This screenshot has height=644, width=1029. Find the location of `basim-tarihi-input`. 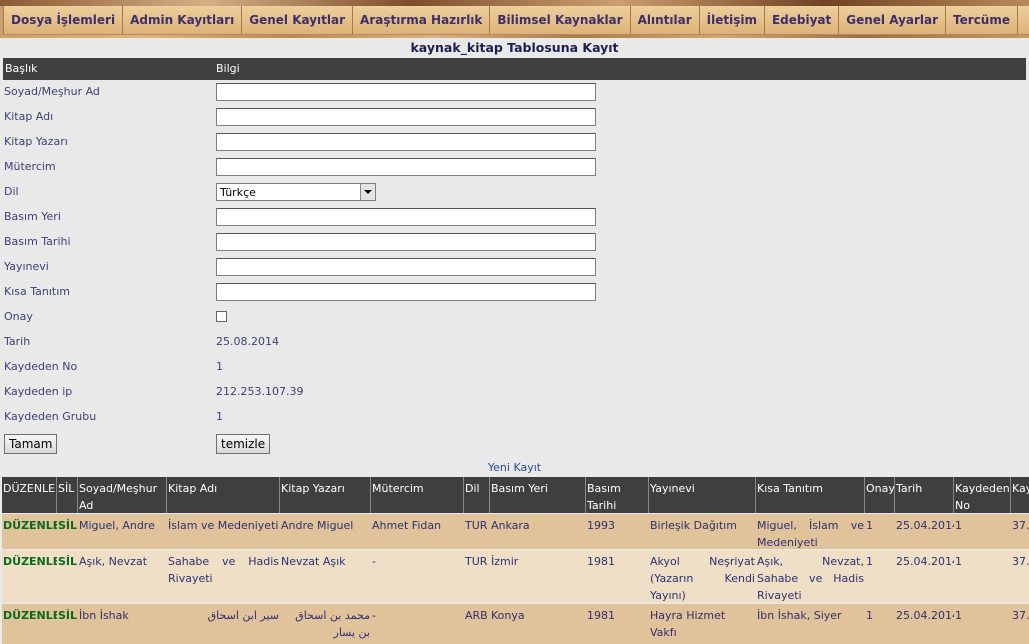

basim-tarihi-input is located at coordinates (406, 242).